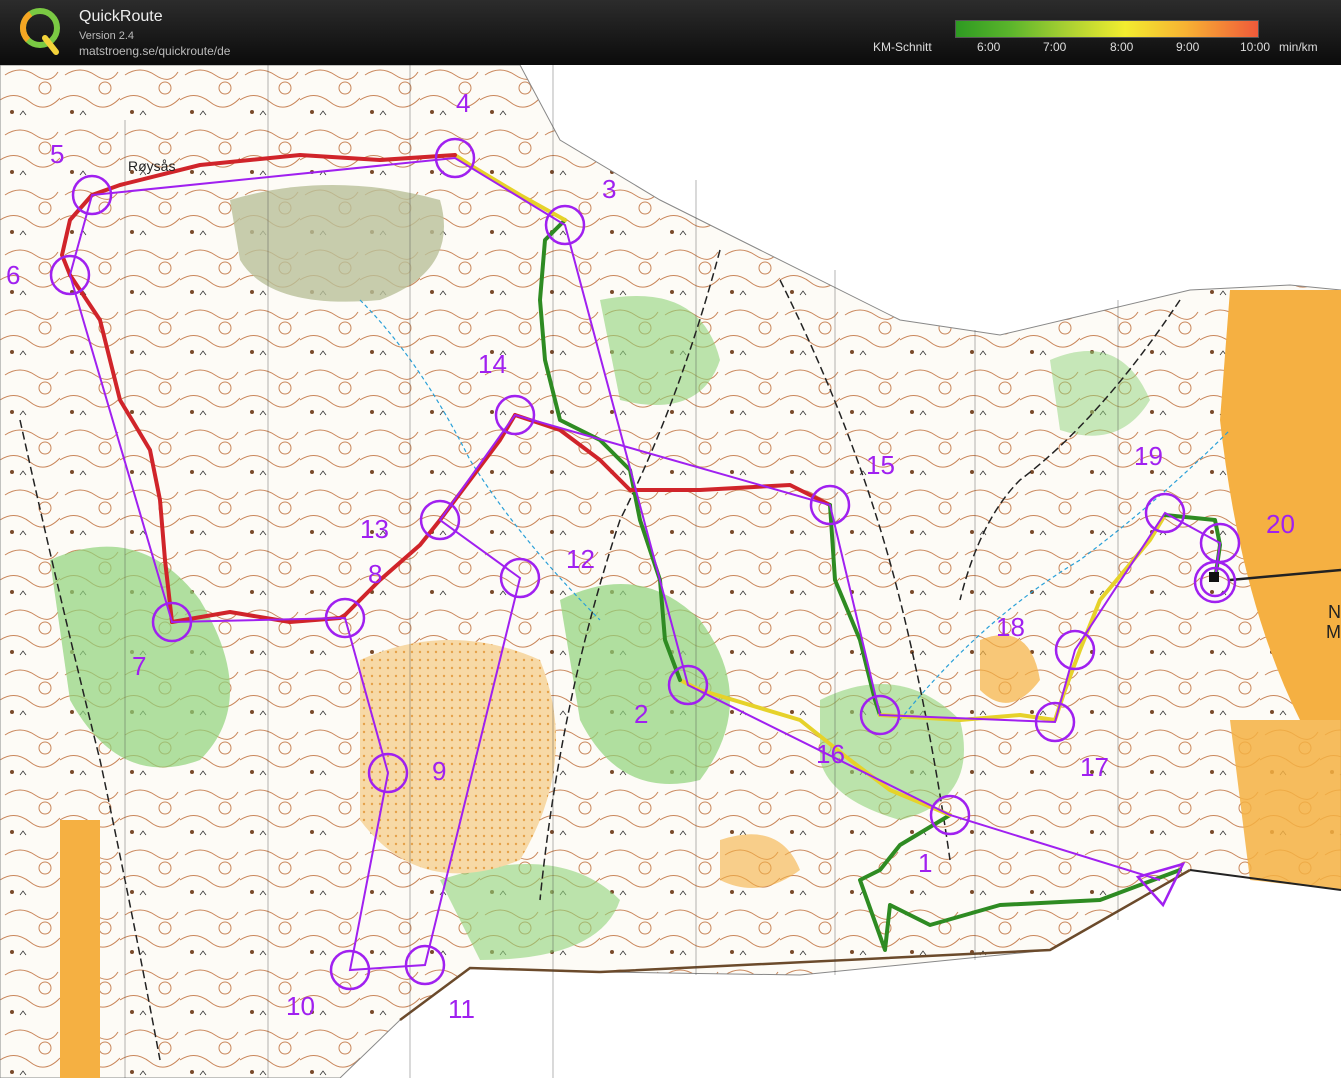 Image resolution: width=1341 pixels, height=1078 pixels. Describe the element at coordinates (989, 47) in the screenshot. I see `pace-tick: 6:00` at that location.